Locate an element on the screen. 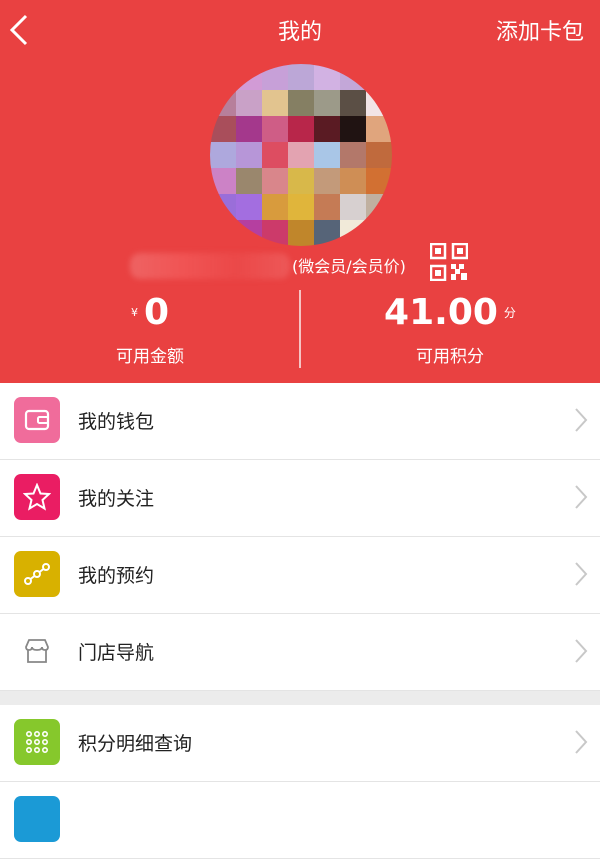 The height and width of the screenshot is (859, 600). add-card-button: 添加卡包 is located at coordinates (540, 30).